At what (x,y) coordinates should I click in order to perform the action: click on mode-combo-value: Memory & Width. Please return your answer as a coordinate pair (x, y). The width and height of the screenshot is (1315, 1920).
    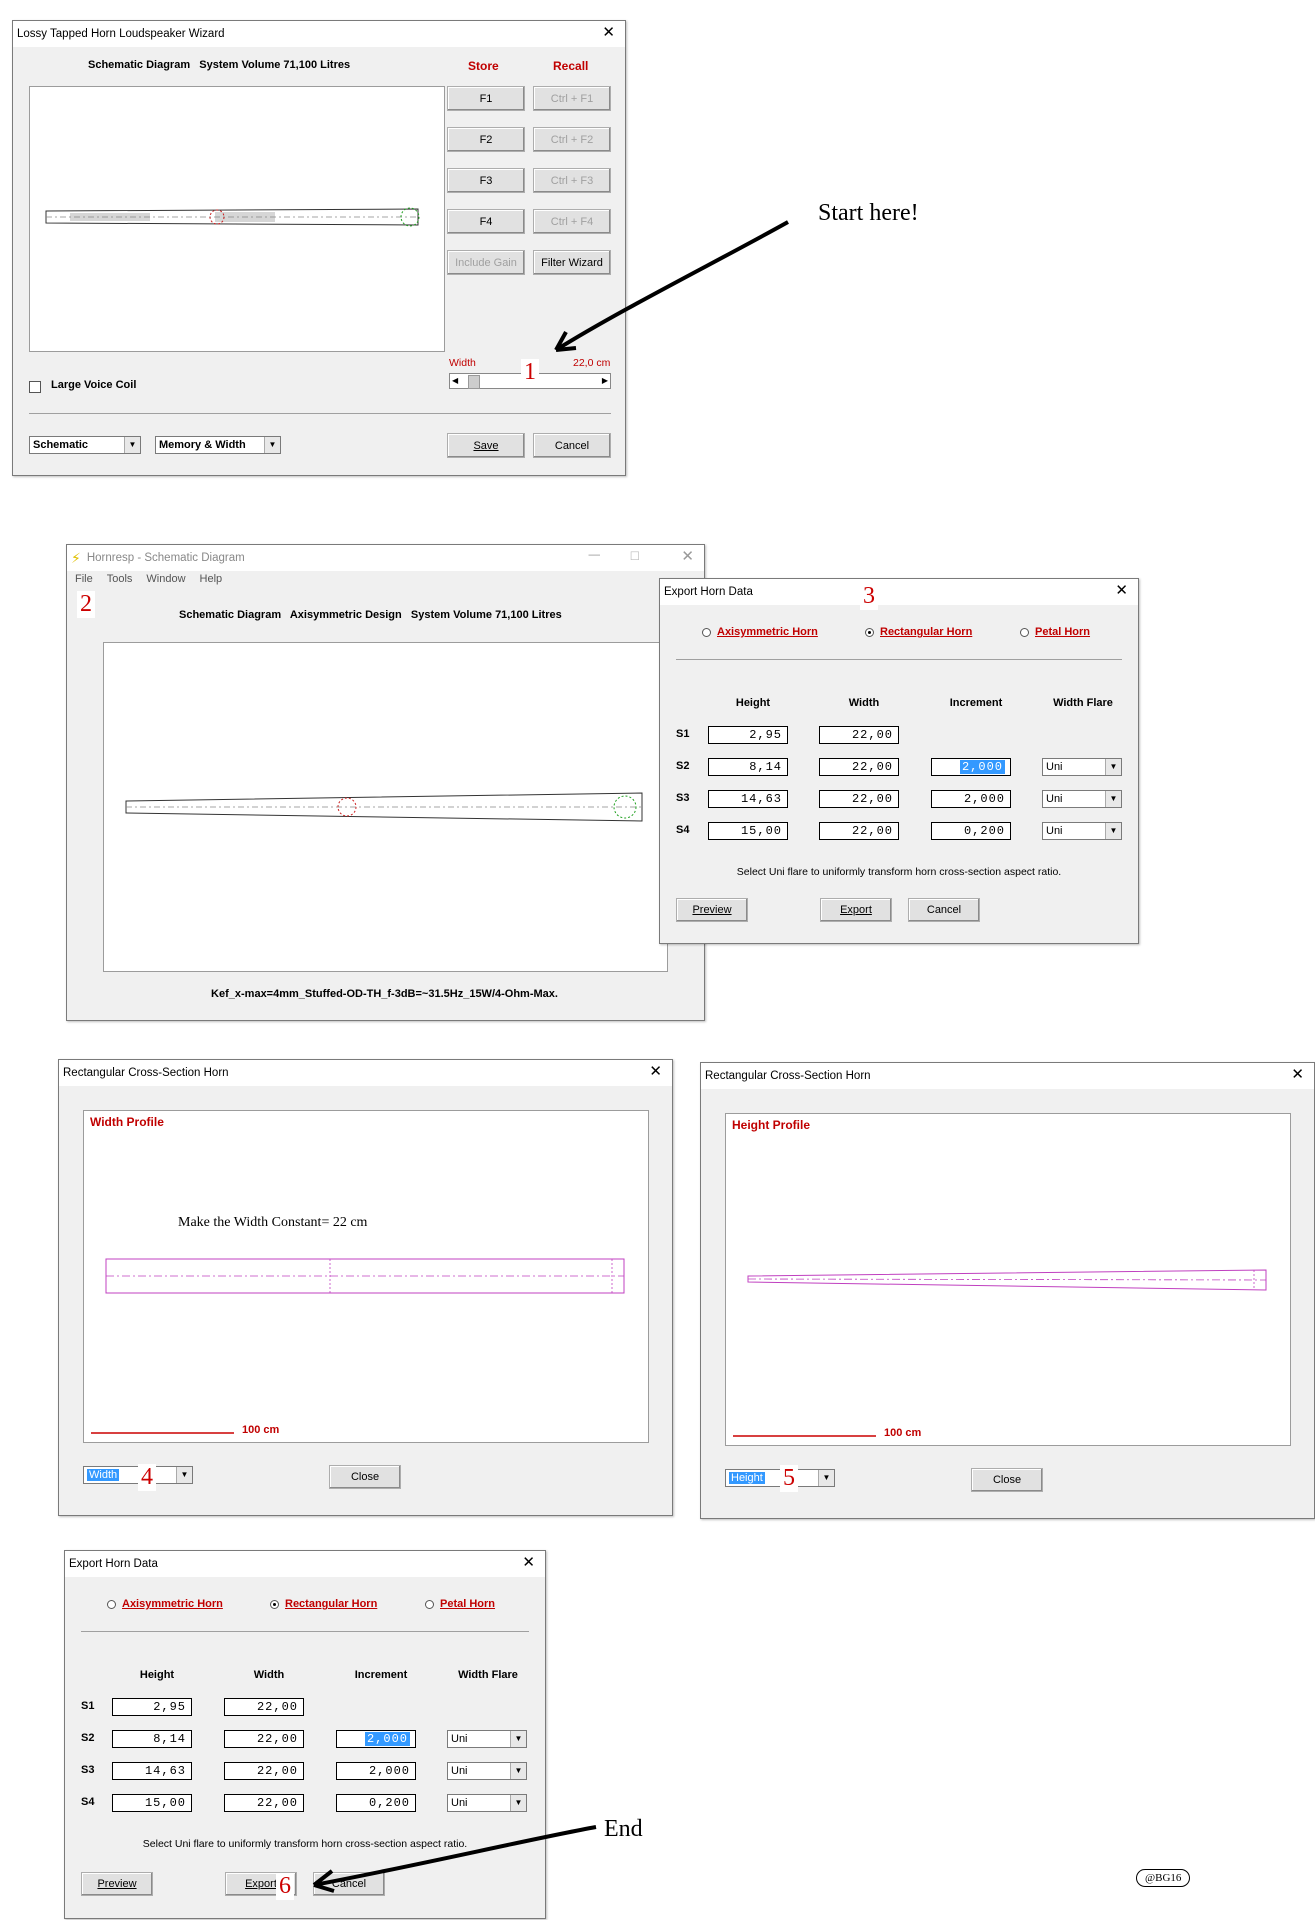
    Looking at the image, I should click on (202, 445).